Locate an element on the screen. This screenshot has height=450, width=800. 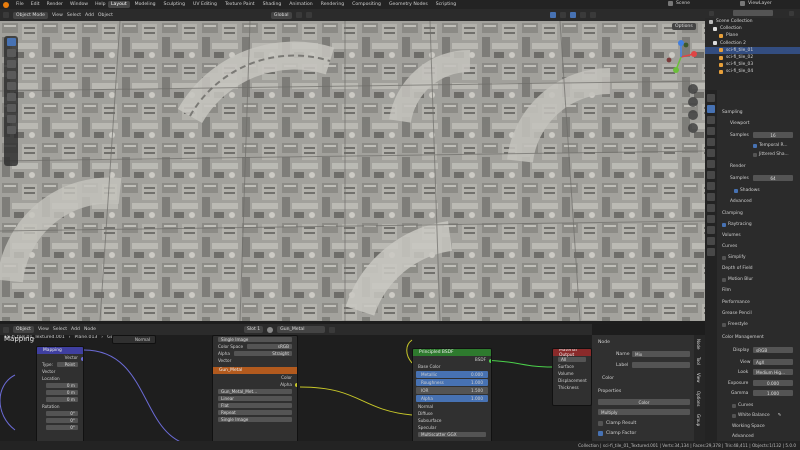
socket-bsdf-out is located at coordinates (490, 361).